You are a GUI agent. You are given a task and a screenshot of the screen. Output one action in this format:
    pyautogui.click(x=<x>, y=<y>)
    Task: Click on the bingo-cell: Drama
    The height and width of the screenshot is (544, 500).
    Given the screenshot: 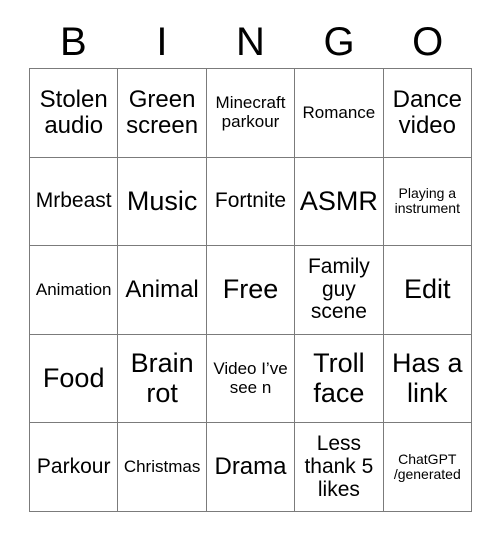 What is the action you would take?
    pyautogui.click(x=251, y=467)
    